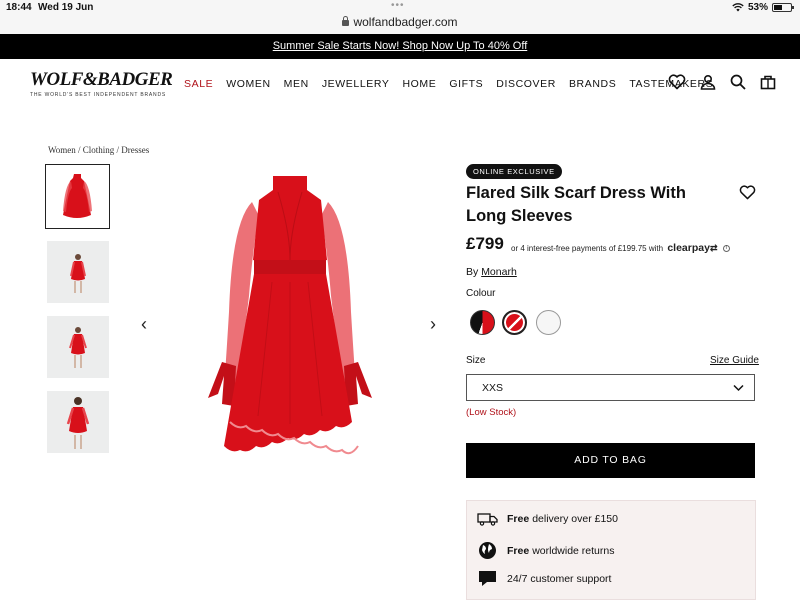 The image size is (800, 600). I want to click on stock-status: (Low Stock), so click(491, 412).